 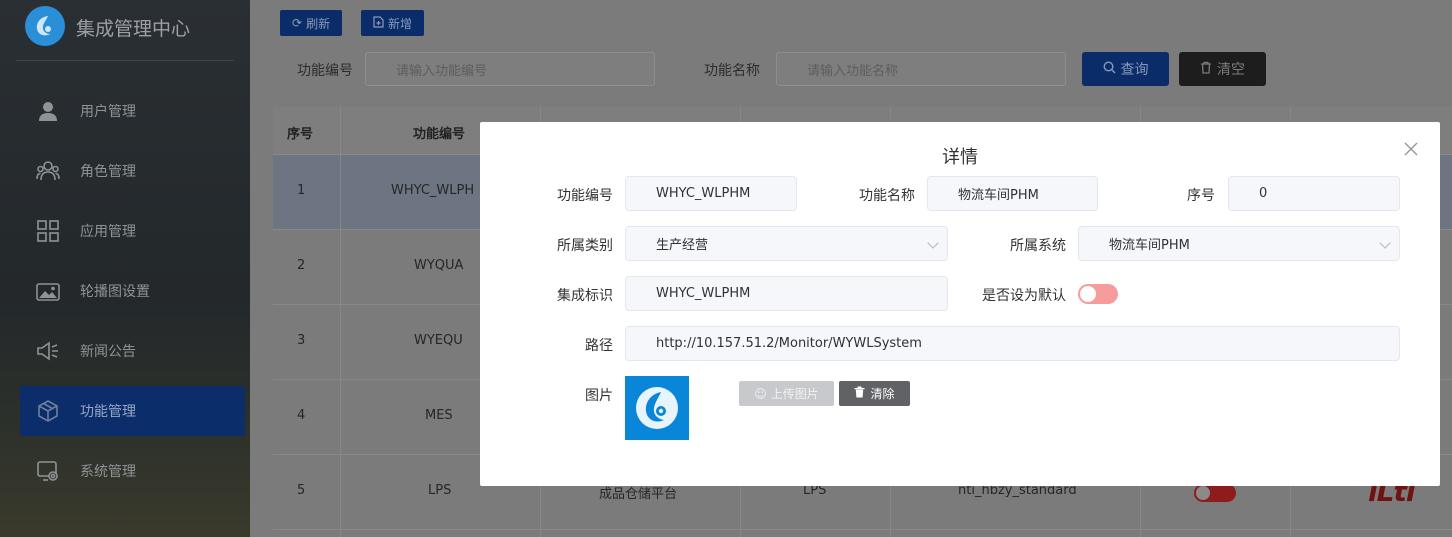 I want to click on upload-image-button: ☺ 上传图片, so click(x=786, y=393).